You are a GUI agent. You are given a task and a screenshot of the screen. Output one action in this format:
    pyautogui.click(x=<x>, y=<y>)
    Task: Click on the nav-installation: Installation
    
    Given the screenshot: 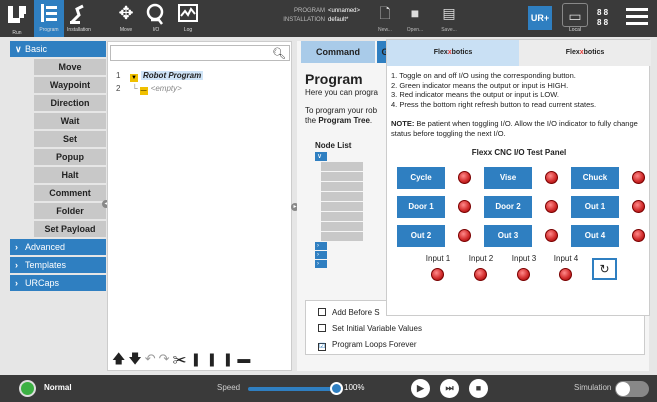 What is the action you would take?
    pyautogui.click(x=79, y=18)
    